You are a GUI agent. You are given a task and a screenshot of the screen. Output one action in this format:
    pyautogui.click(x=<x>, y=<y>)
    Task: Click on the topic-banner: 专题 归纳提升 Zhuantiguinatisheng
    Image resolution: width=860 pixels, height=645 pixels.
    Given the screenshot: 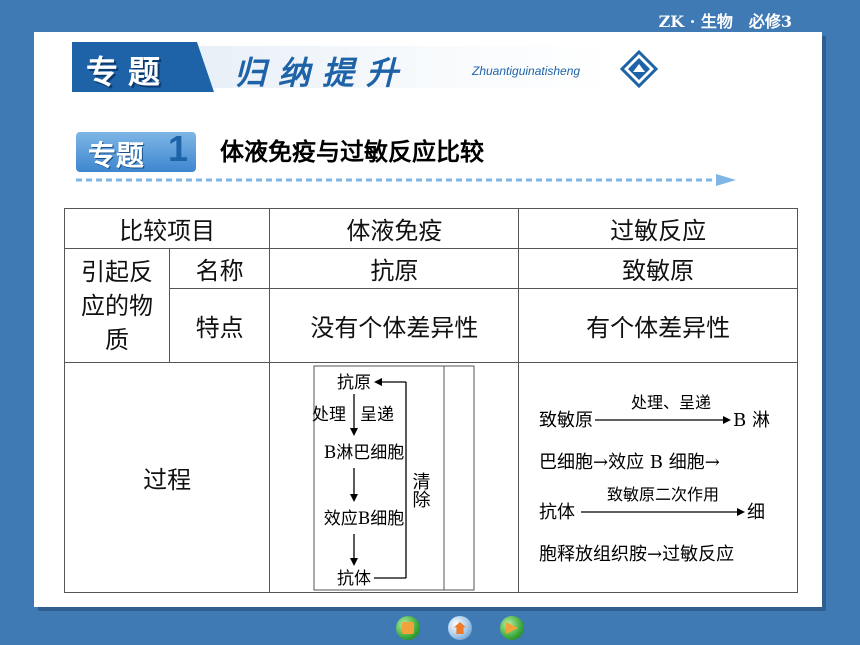 What is the action you would take?
    pyautogui.click(x=342, y=67)
    